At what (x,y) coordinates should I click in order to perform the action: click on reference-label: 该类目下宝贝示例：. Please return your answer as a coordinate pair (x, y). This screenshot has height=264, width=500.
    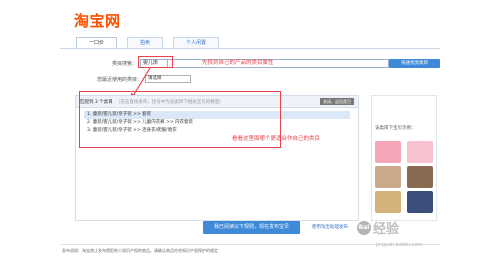
    Looking at the image, I should click on (395, 128).